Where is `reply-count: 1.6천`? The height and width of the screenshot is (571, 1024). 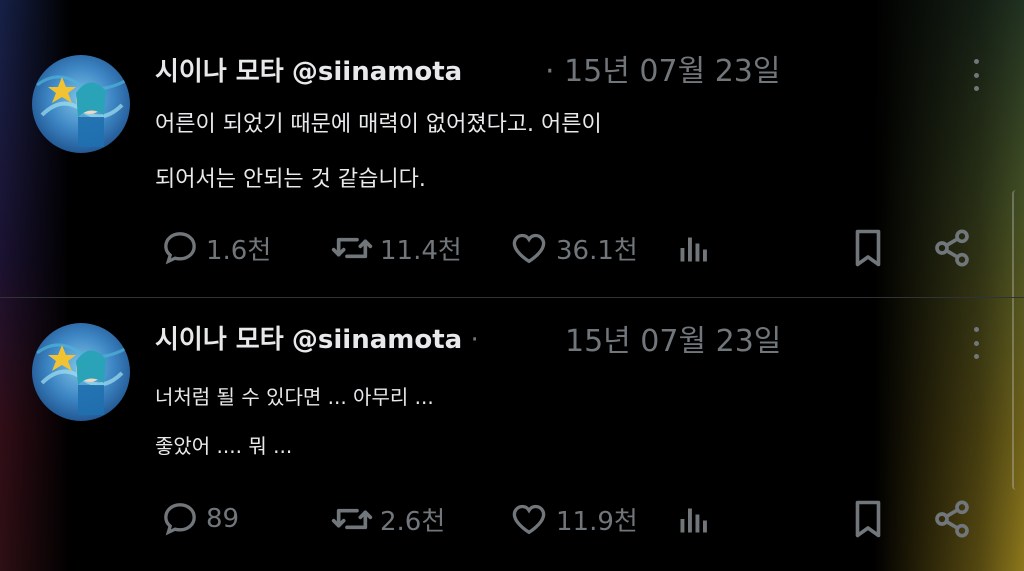
reply-count: 1.6천 is located at coordinates (239, 250).